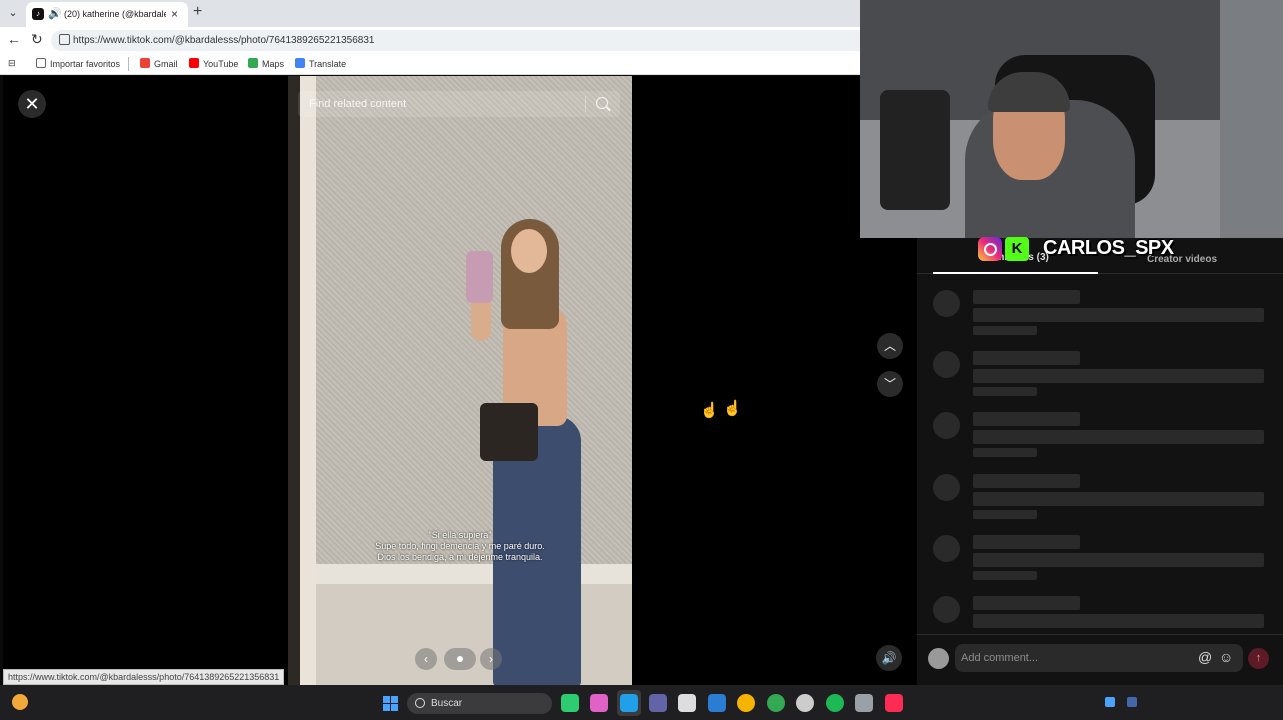  What do you see at coordinates (717, 703) in the screenshot?
I see `mail-icon` at bounding box center [717, 703].